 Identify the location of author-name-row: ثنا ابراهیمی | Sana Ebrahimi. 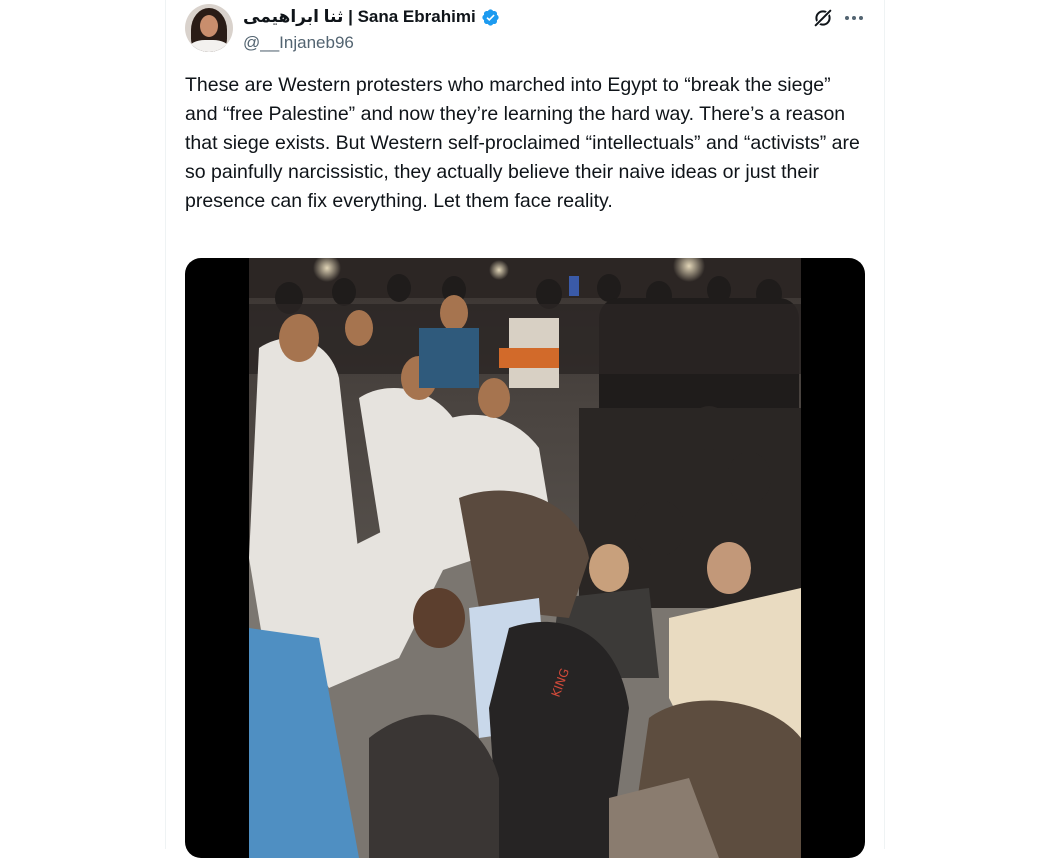
(371, 17).